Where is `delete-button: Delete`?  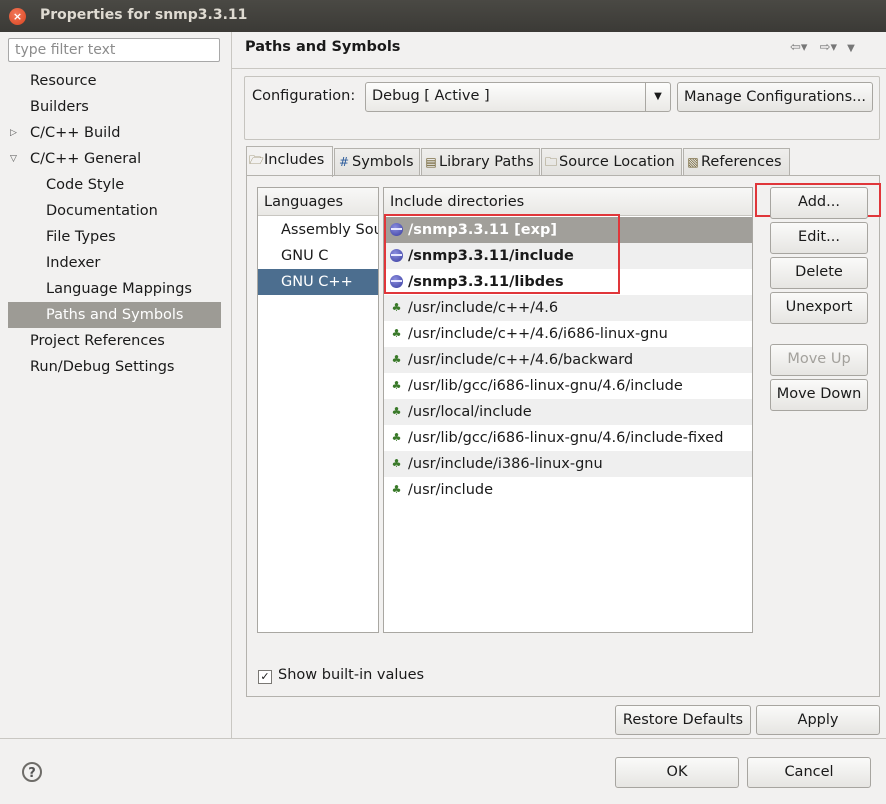 delete-button: Delete is located at coordinates (819, 273).